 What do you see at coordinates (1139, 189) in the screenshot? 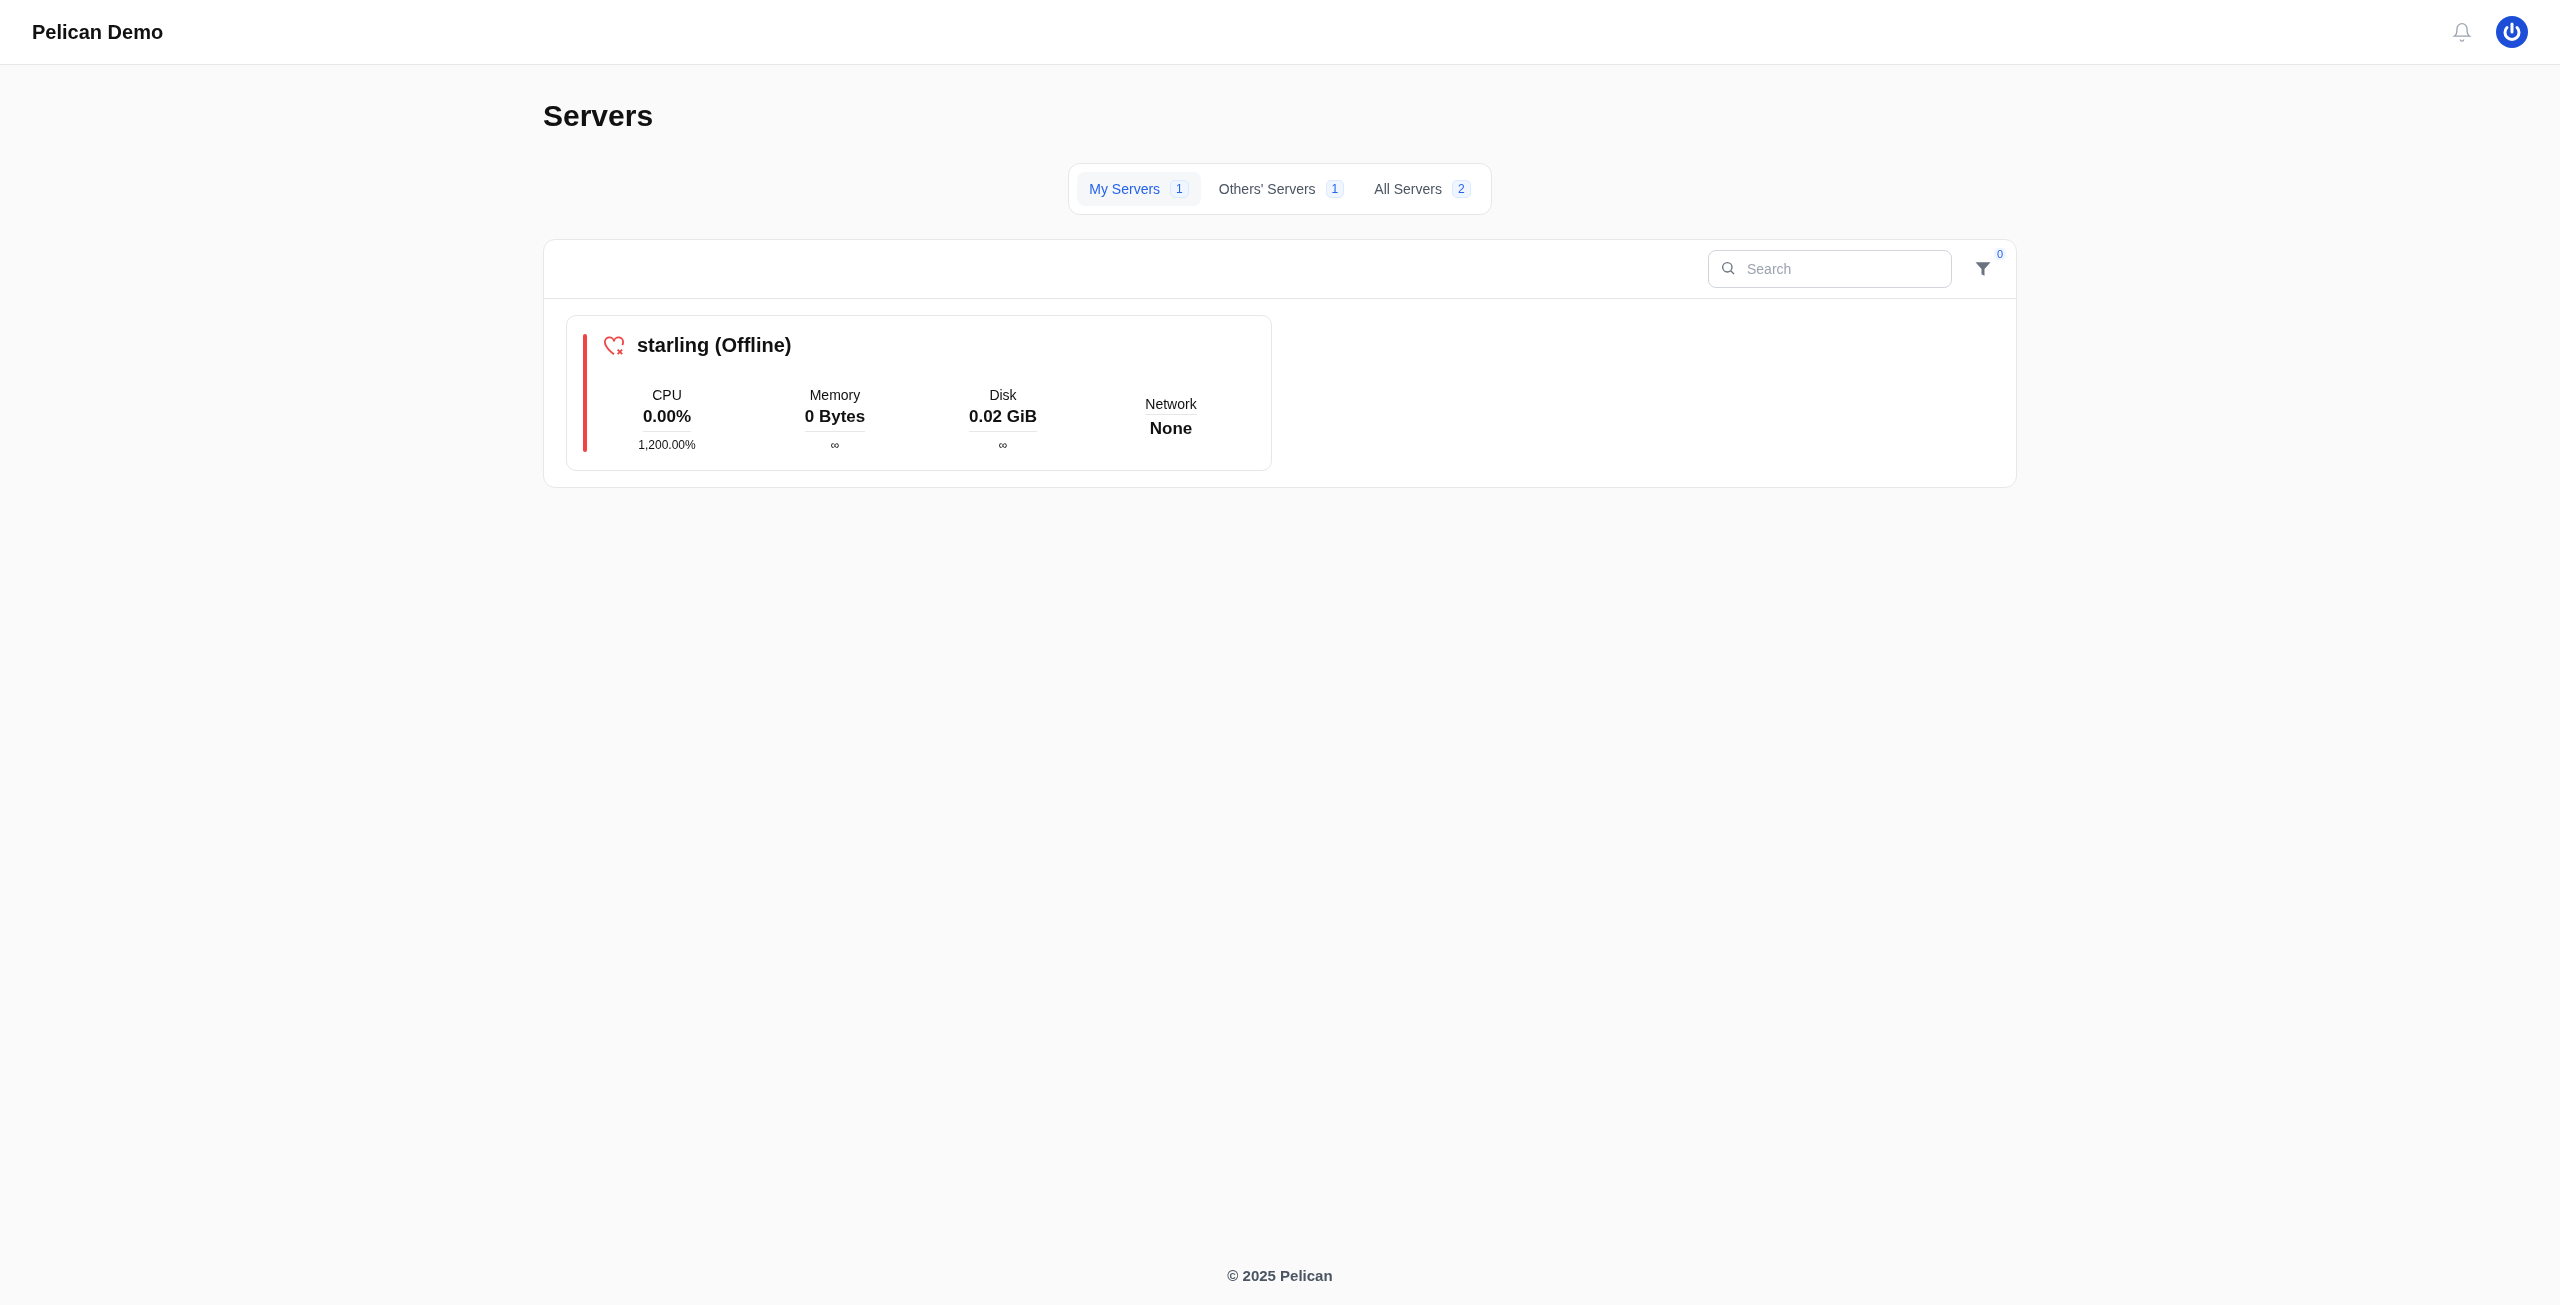
I see `servers-tab: My Servers 1` at bounding box center [1139, 189].